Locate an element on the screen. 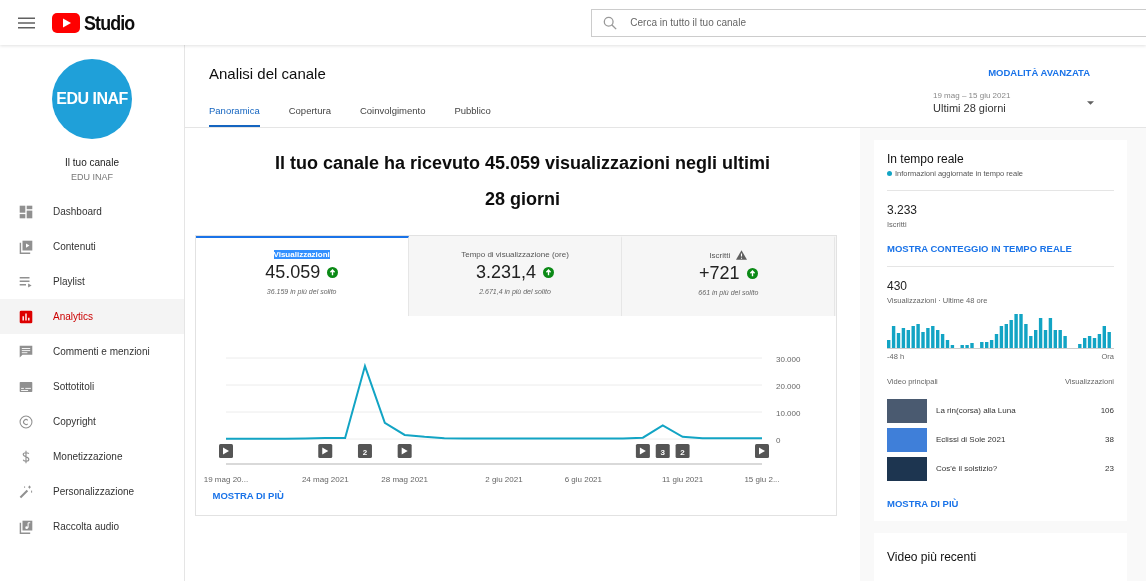 The height and width of the screenshot is (581, 1146). status-dot is located at coordinates (889, 173).